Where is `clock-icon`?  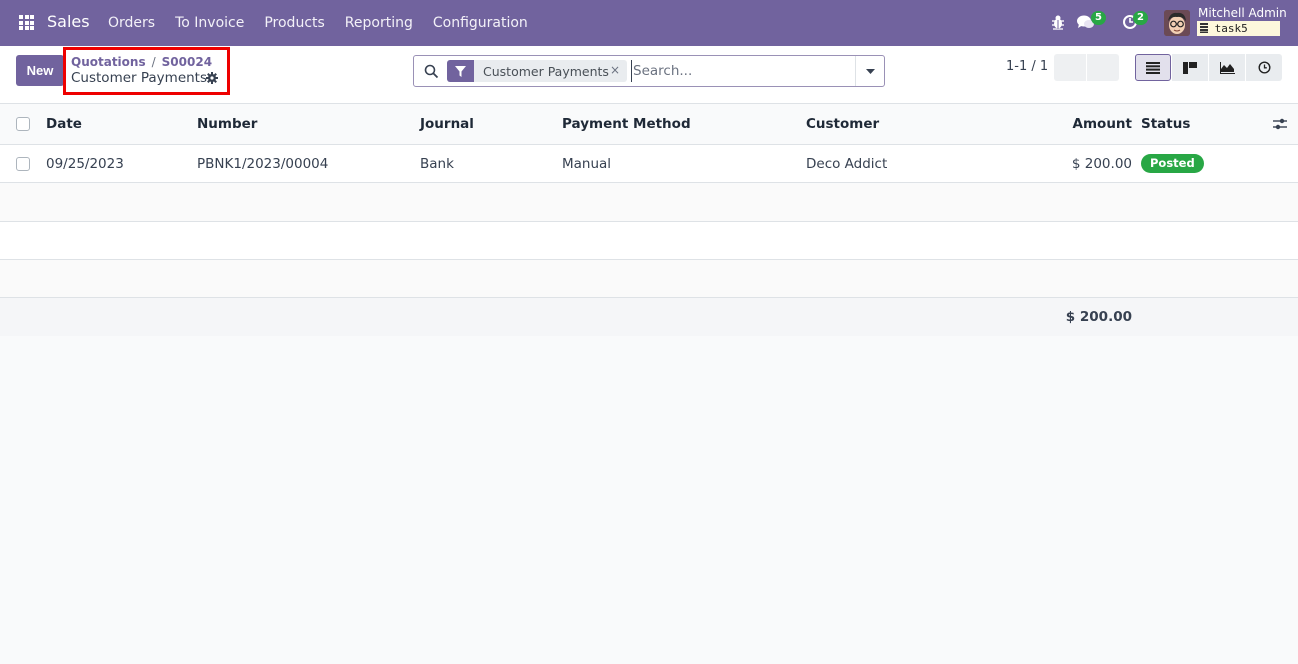 clock-icon is located at coordinates (1264, 67).